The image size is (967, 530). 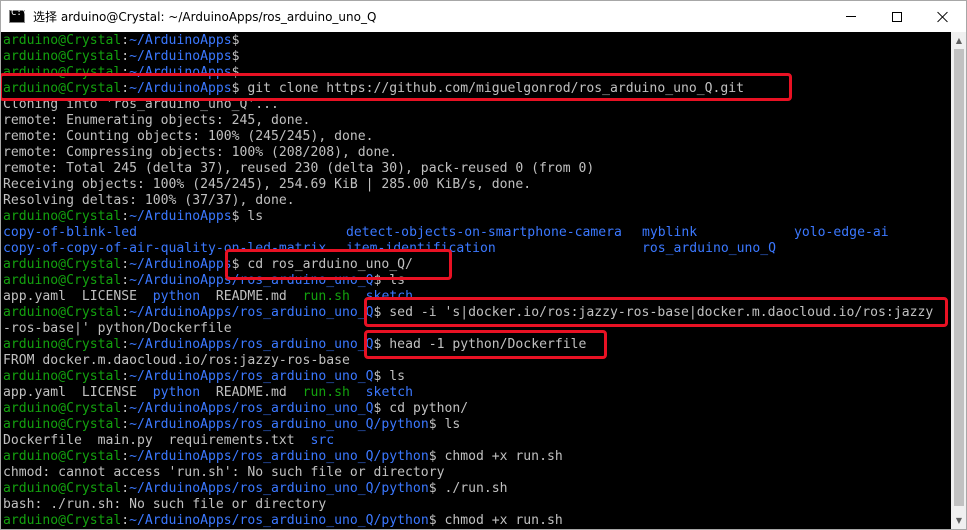 I want to click on ls-entry: copy-of-blink-led, so click(x=70, y=232).